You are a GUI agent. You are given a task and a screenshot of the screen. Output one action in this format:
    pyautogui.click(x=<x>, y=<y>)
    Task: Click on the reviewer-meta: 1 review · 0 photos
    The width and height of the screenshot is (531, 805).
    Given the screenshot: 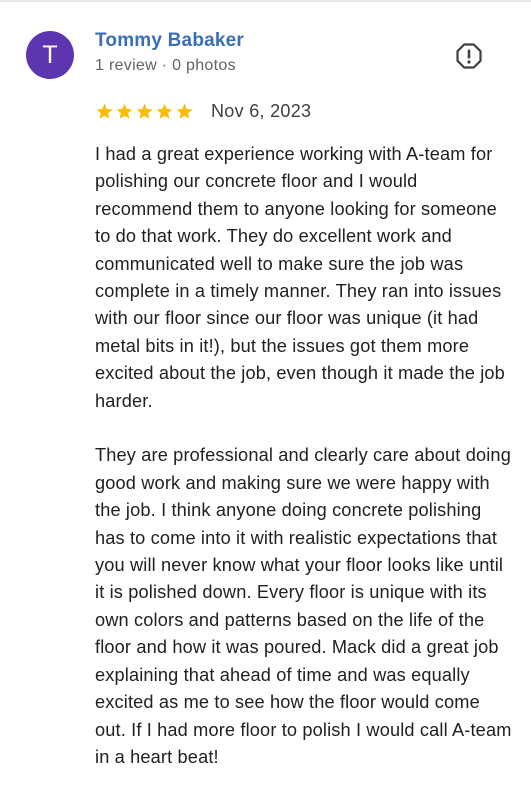 What is the action you would take?
    pyautogui.click(x=165, y=65)
    